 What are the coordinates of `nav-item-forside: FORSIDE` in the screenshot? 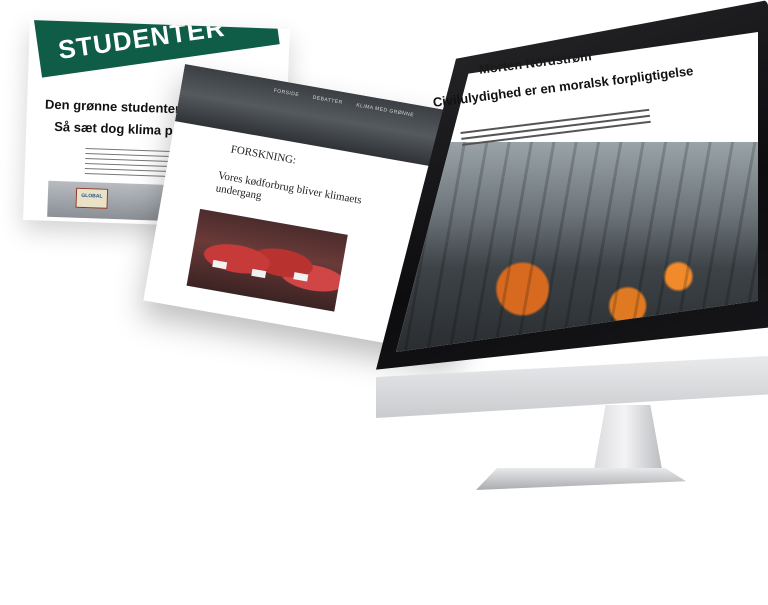 It's located at (286, 93).